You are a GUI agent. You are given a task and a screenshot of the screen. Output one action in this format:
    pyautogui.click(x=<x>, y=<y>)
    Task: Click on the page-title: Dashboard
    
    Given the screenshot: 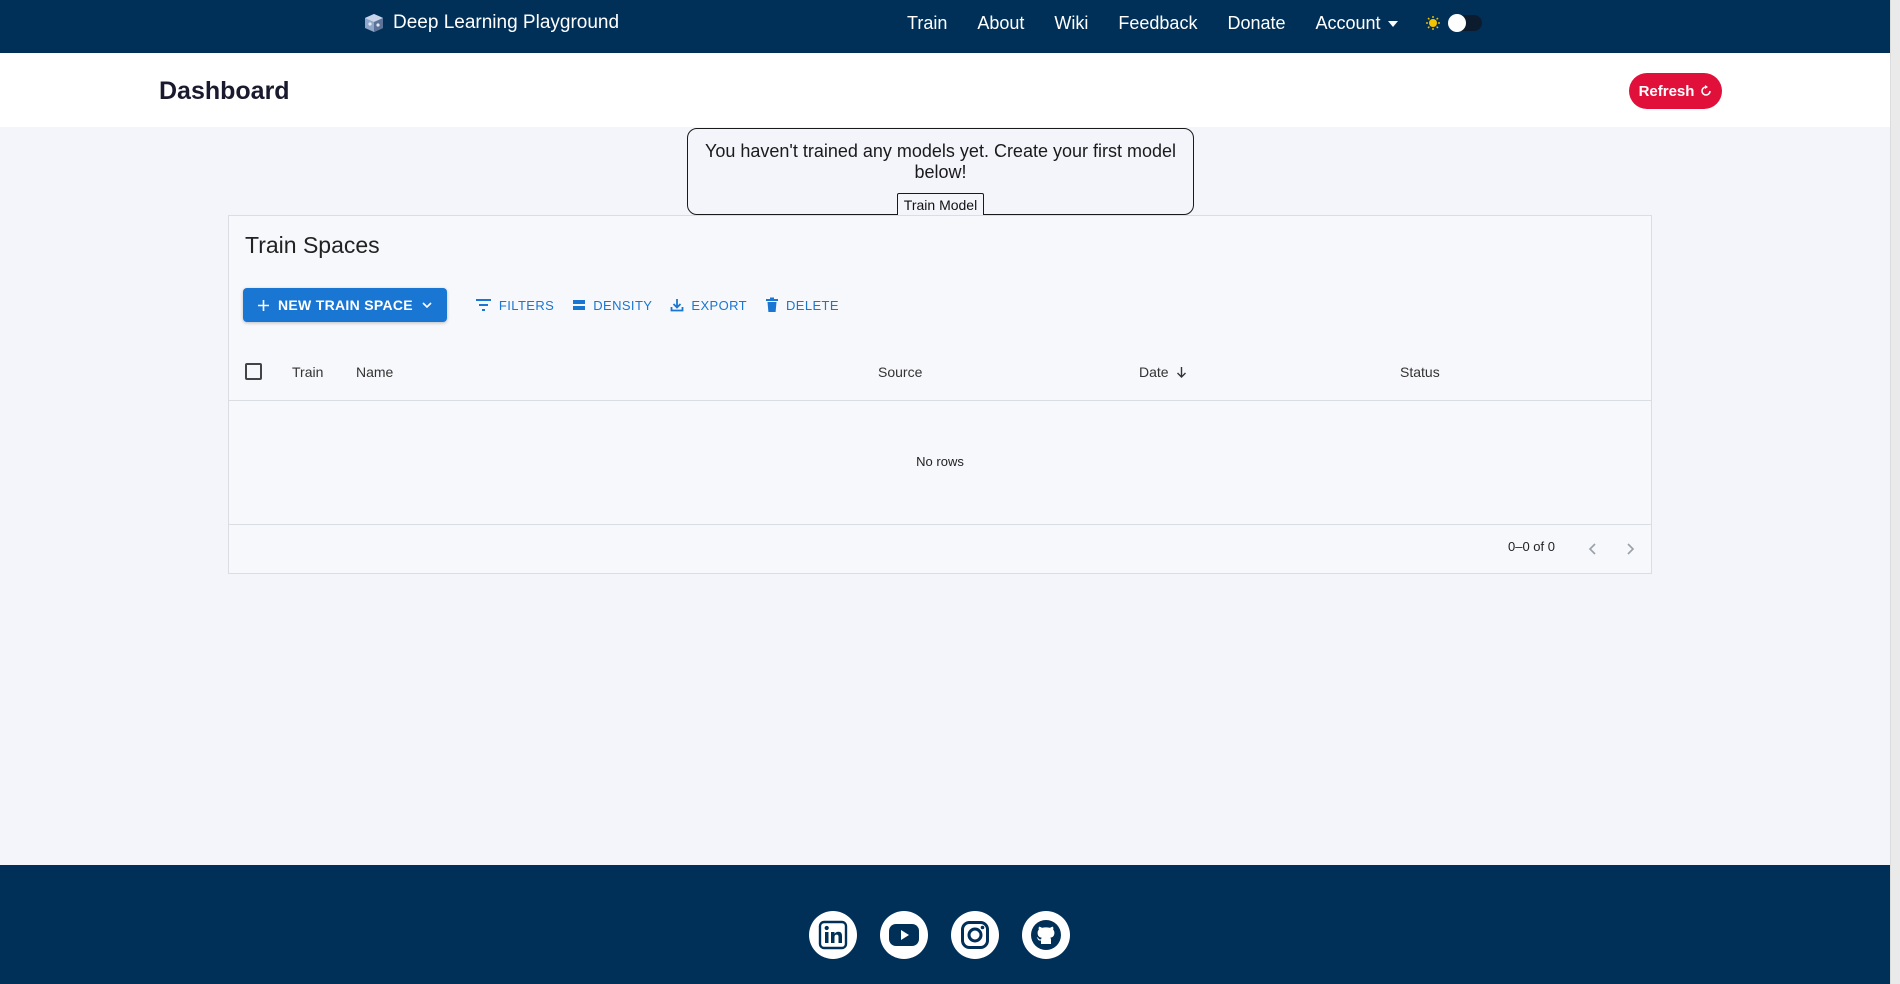 What is the action you would take?
    pyautogui.click(x=224, y=91)
    